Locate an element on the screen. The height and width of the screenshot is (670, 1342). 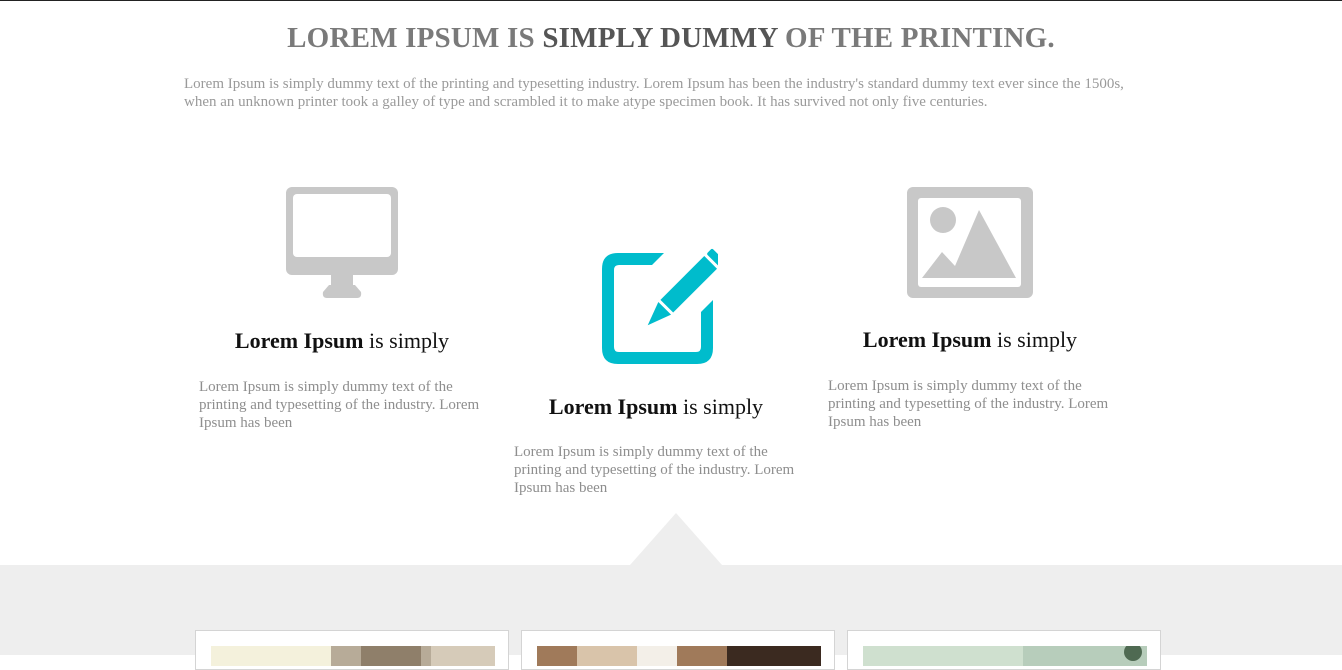
edit-icon is located at coordinates (660, 306).